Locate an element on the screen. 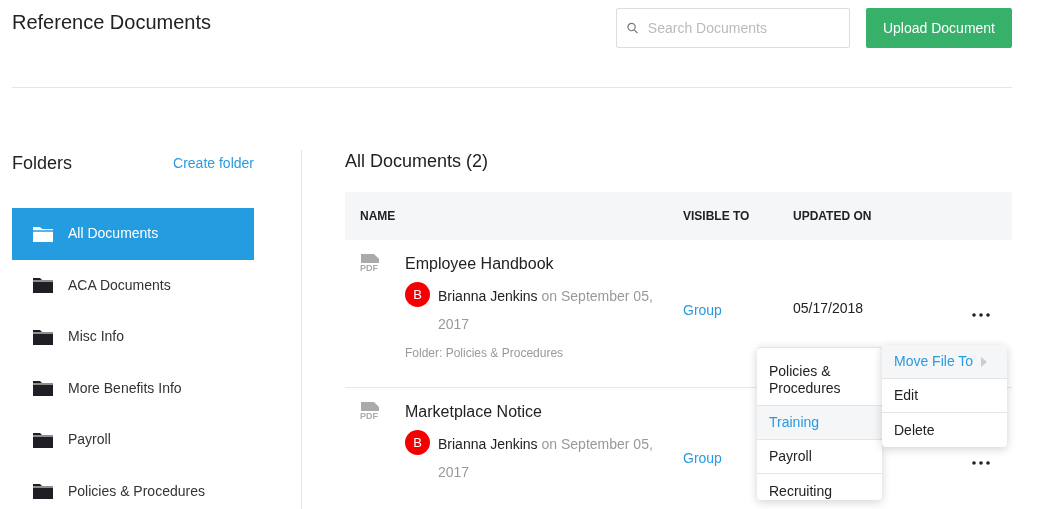  column-header: NAME is located at coordinates (378, 216).